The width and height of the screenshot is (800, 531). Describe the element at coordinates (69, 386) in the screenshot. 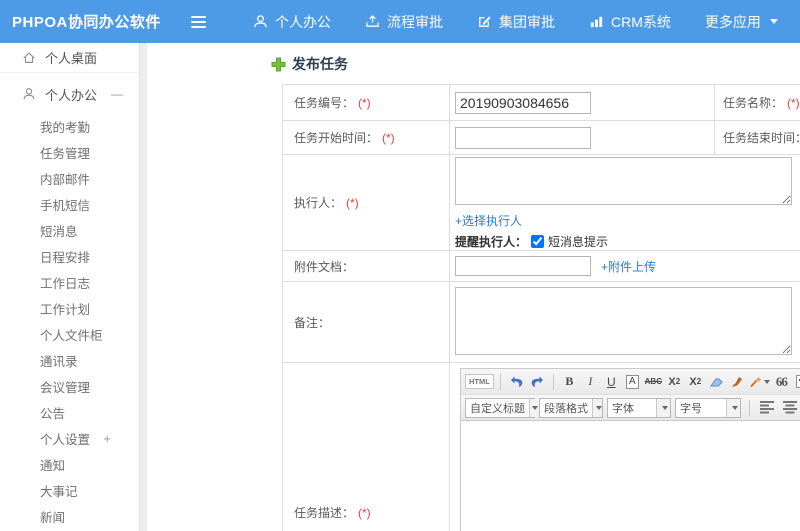

I see `sidebar-item-meeting-management: 会议管理` at that location.